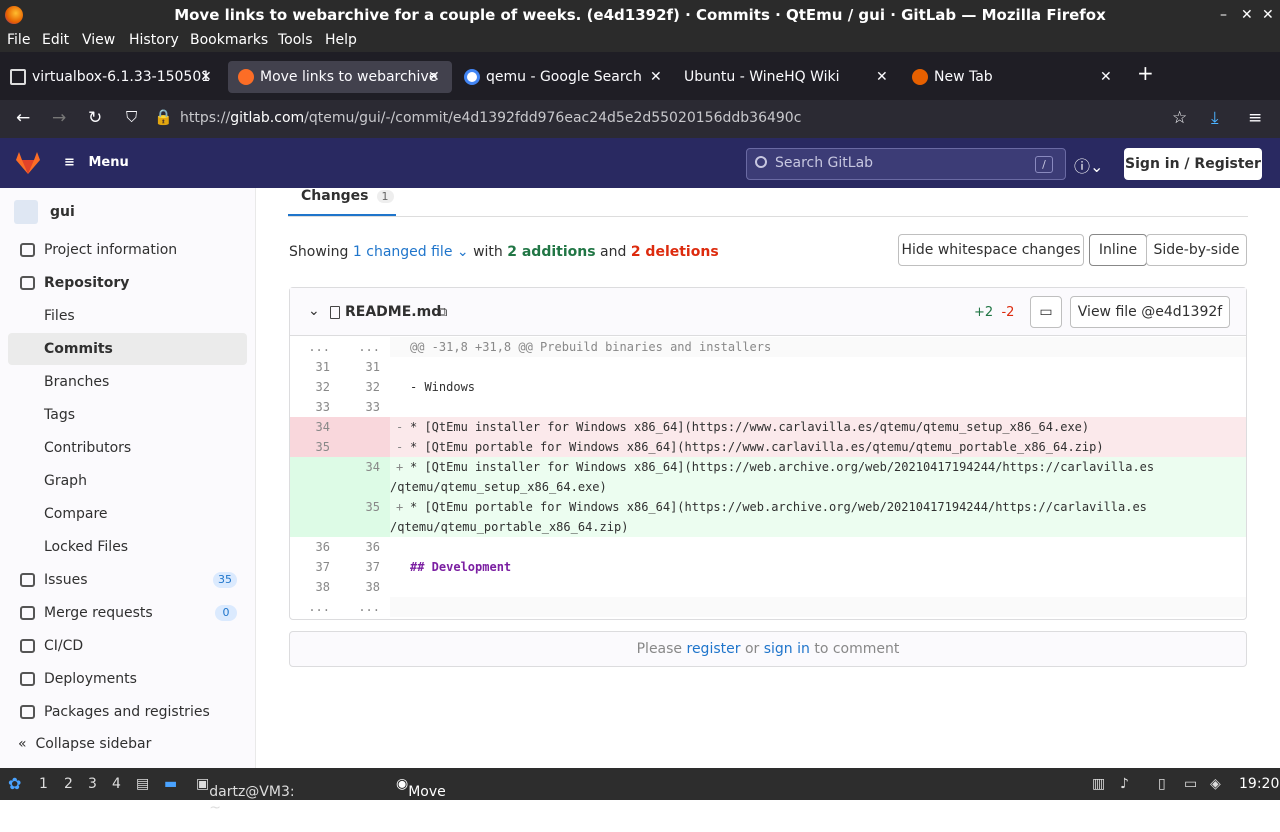 The image size is (1280, 832). What do you see at coordinates (127, 712) in the screenshot?
I see `sidebar-item-packages: Packages and registries` at bounding box center [127, 712].